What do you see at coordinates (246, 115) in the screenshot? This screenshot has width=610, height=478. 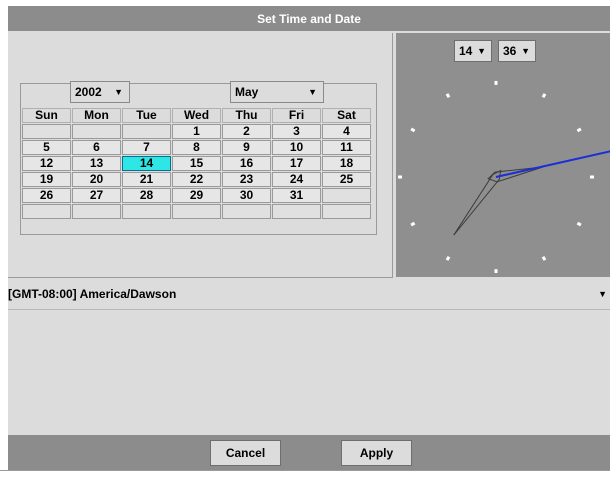 I see `weekday-header: Thu` at bounding box center [246, 115].